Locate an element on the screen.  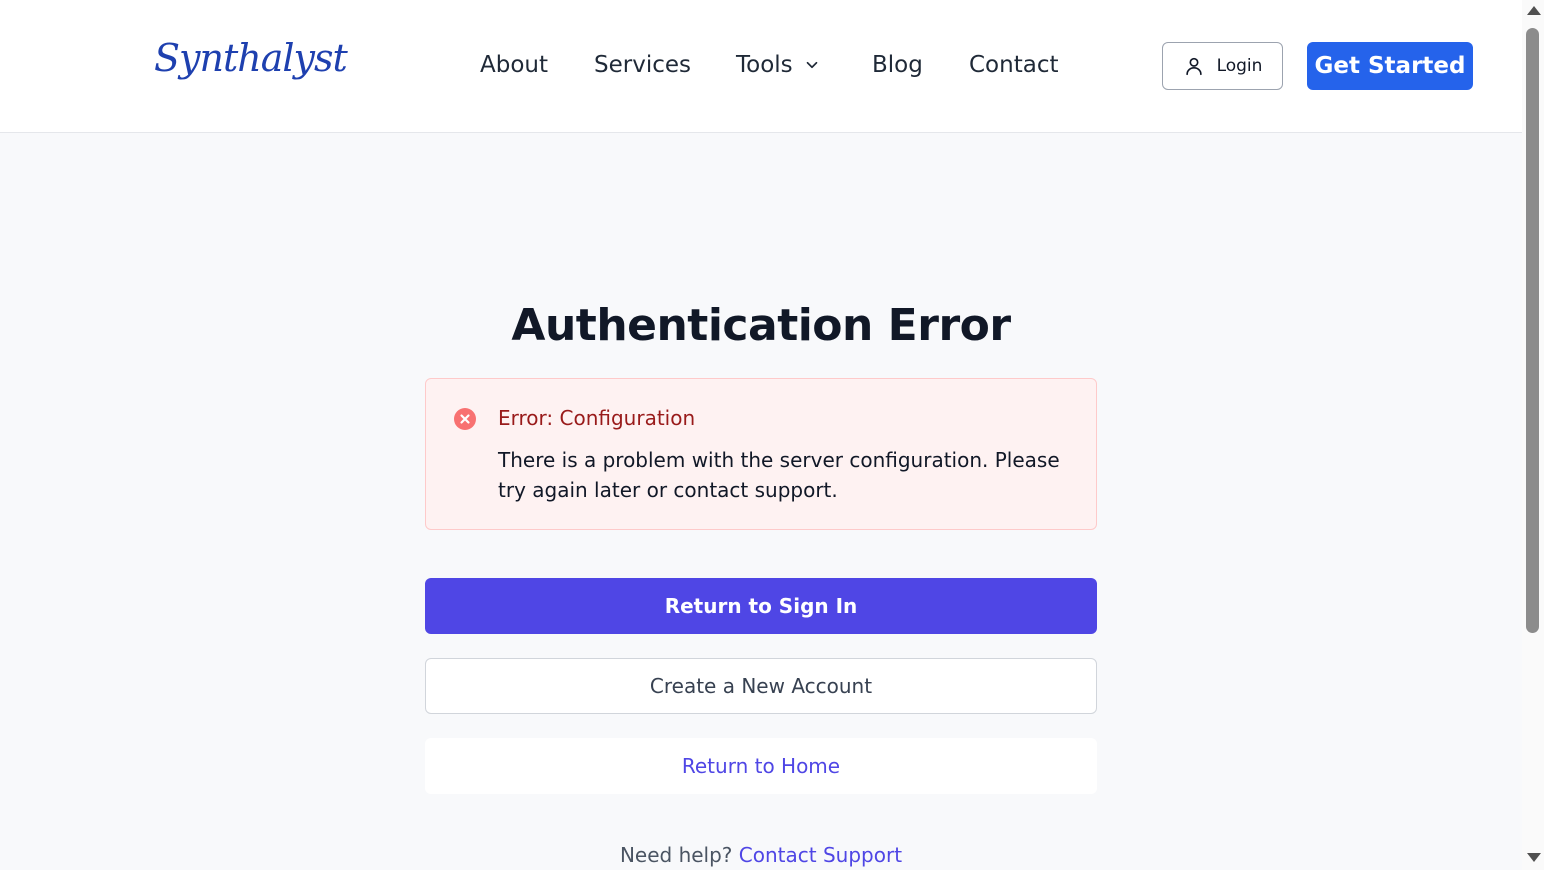
login-button: Login is located at coordinates (1222, 66).